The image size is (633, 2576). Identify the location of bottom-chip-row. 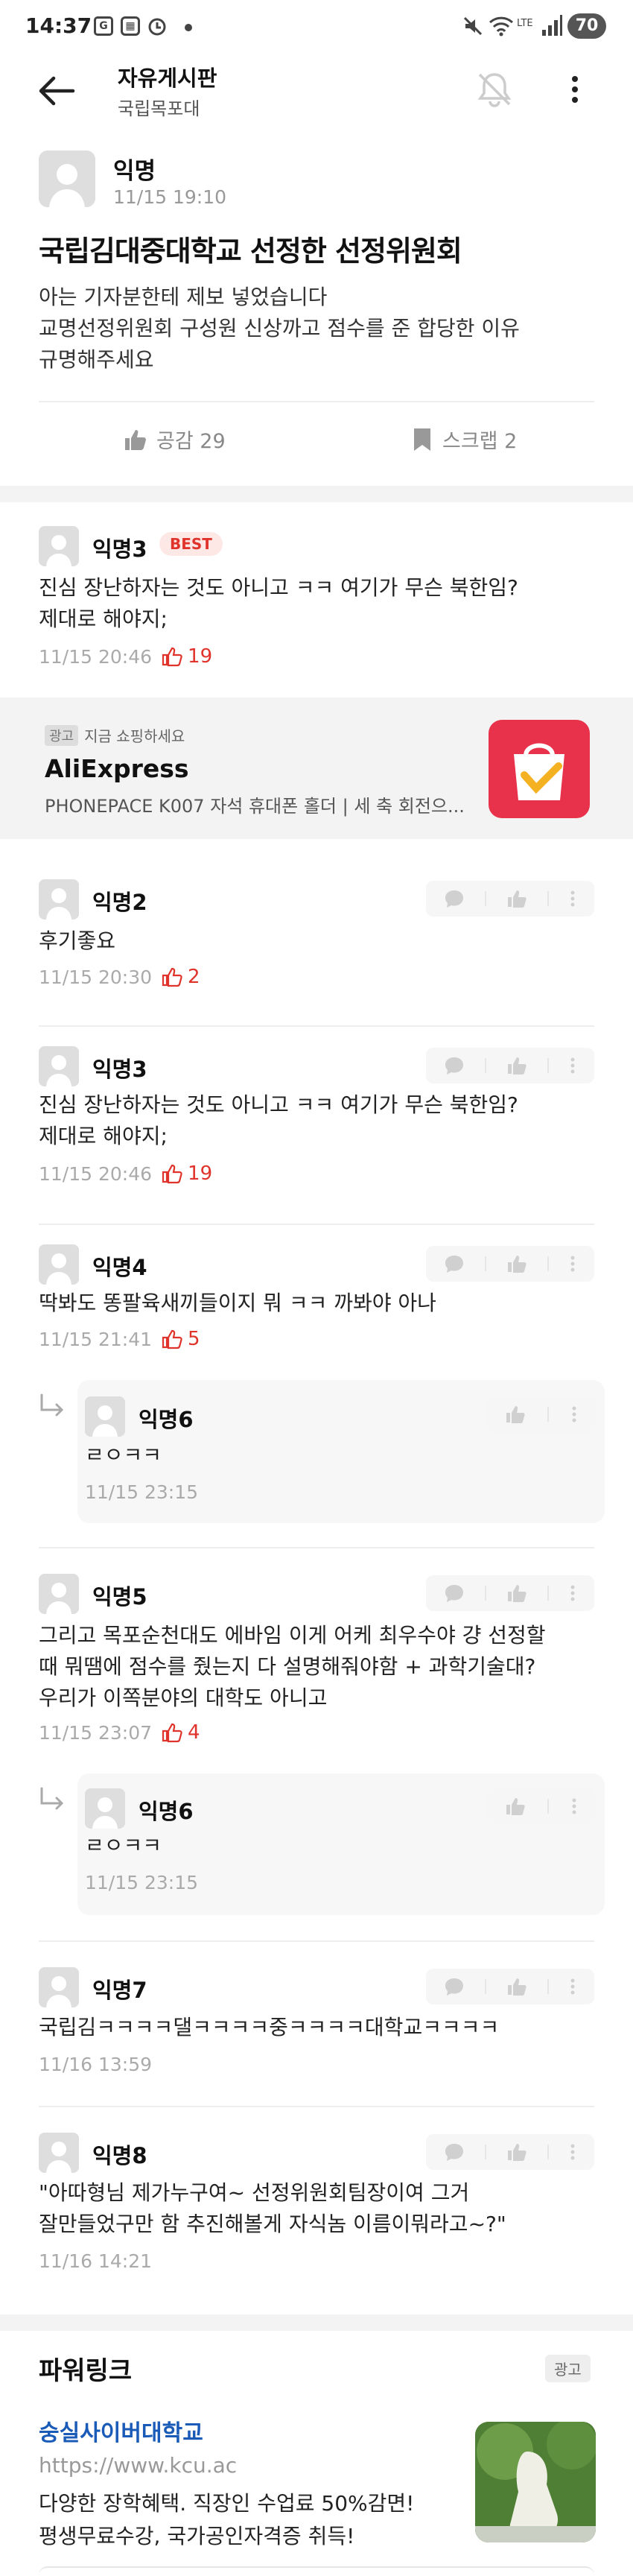
(316, 2571).